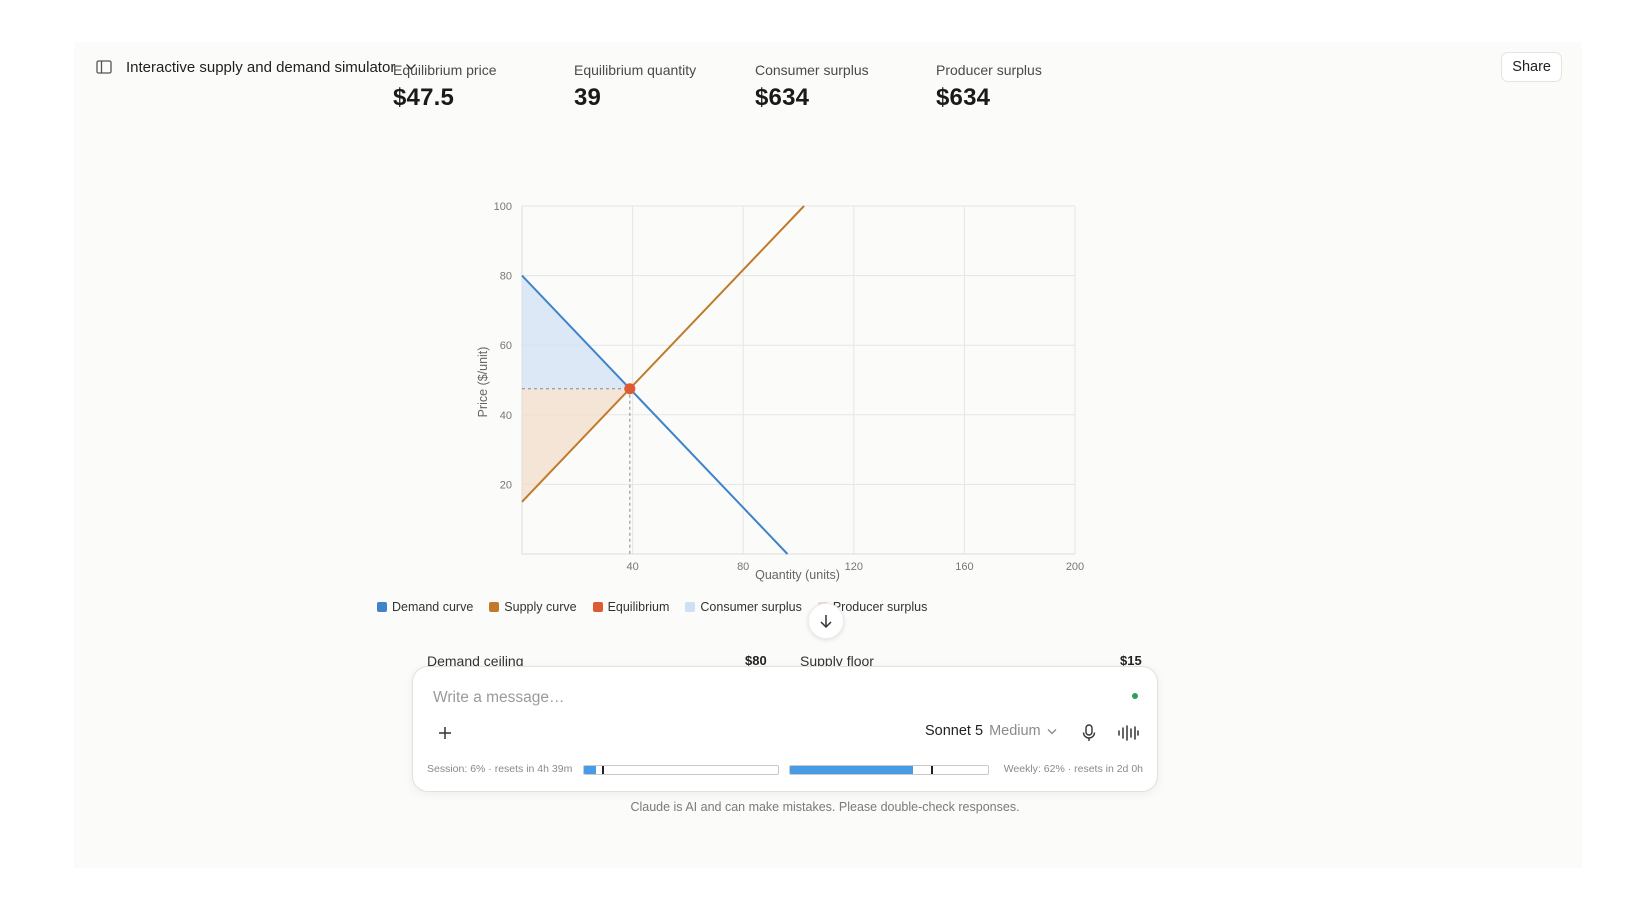  What do you see at coordinates (812, 70) in the screenshot?
I see `stat-label: Consumer surplus` at bounding box center [812, 70].